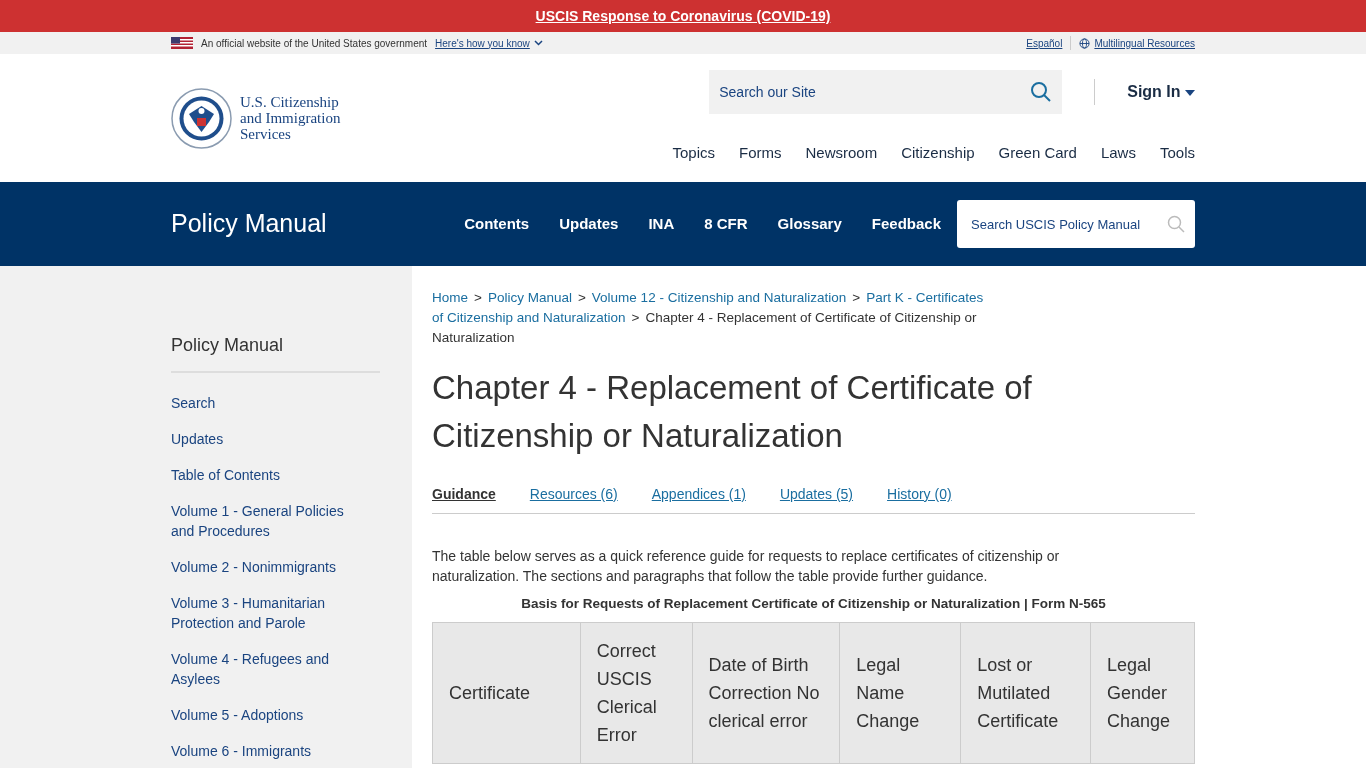 The width and height of the screenshot is (1366, 768). What do you see at coordinates (464, 494) in the screenshot?
I see `tab: Guidance` at bounding box center [464, 494].